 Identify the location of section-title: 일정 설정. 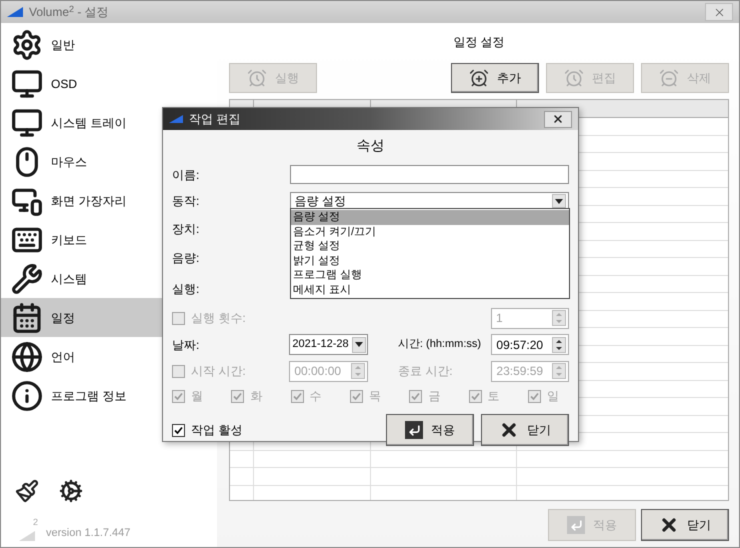
(479, 42).